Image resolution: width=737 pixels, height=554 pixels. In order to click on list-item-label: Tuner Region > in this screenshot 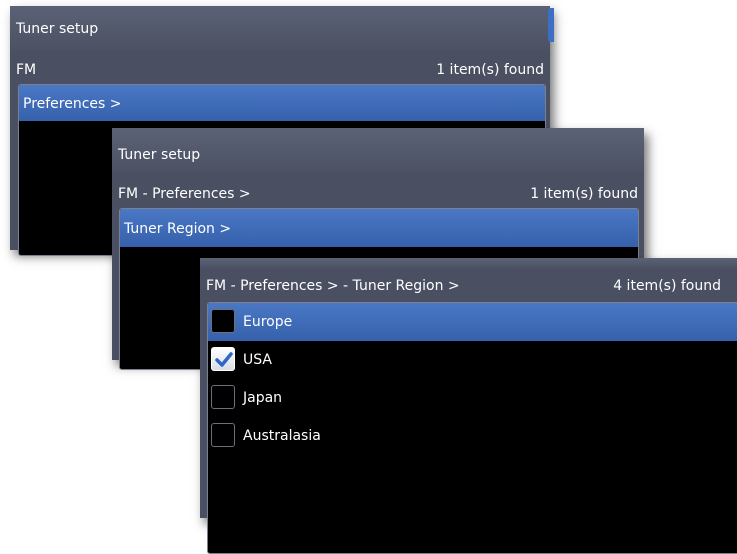, I will do `click(178, 229)`.